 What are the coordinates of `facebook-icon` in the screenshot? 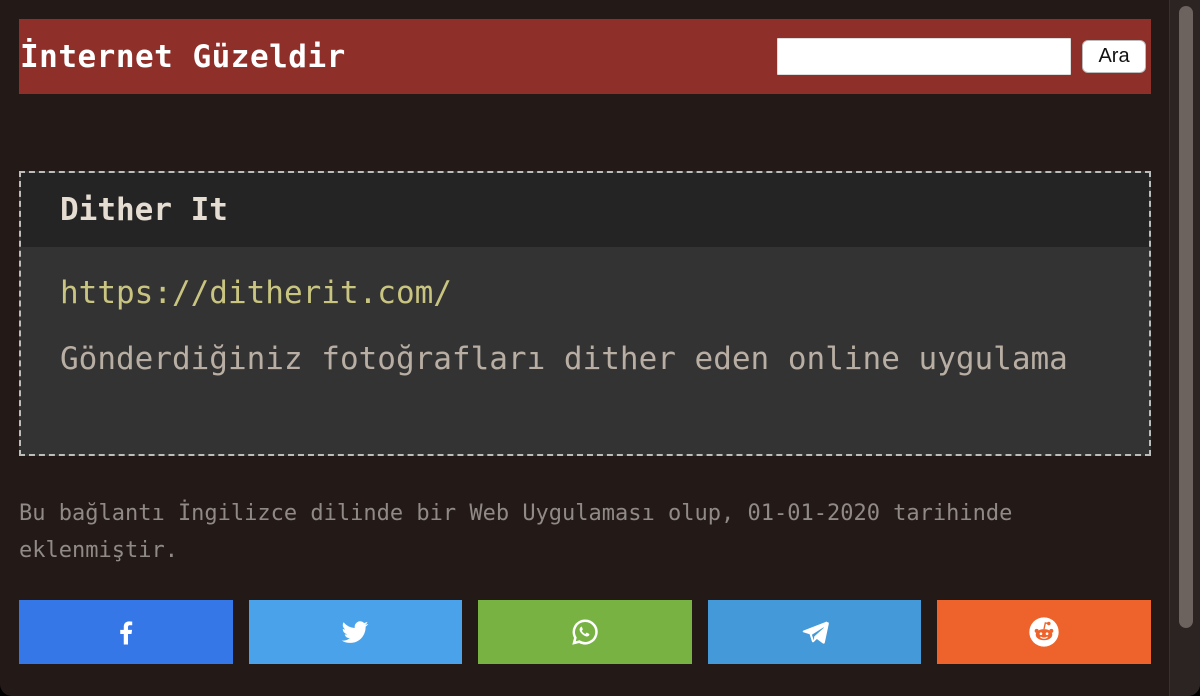 It's located at (126, 633).